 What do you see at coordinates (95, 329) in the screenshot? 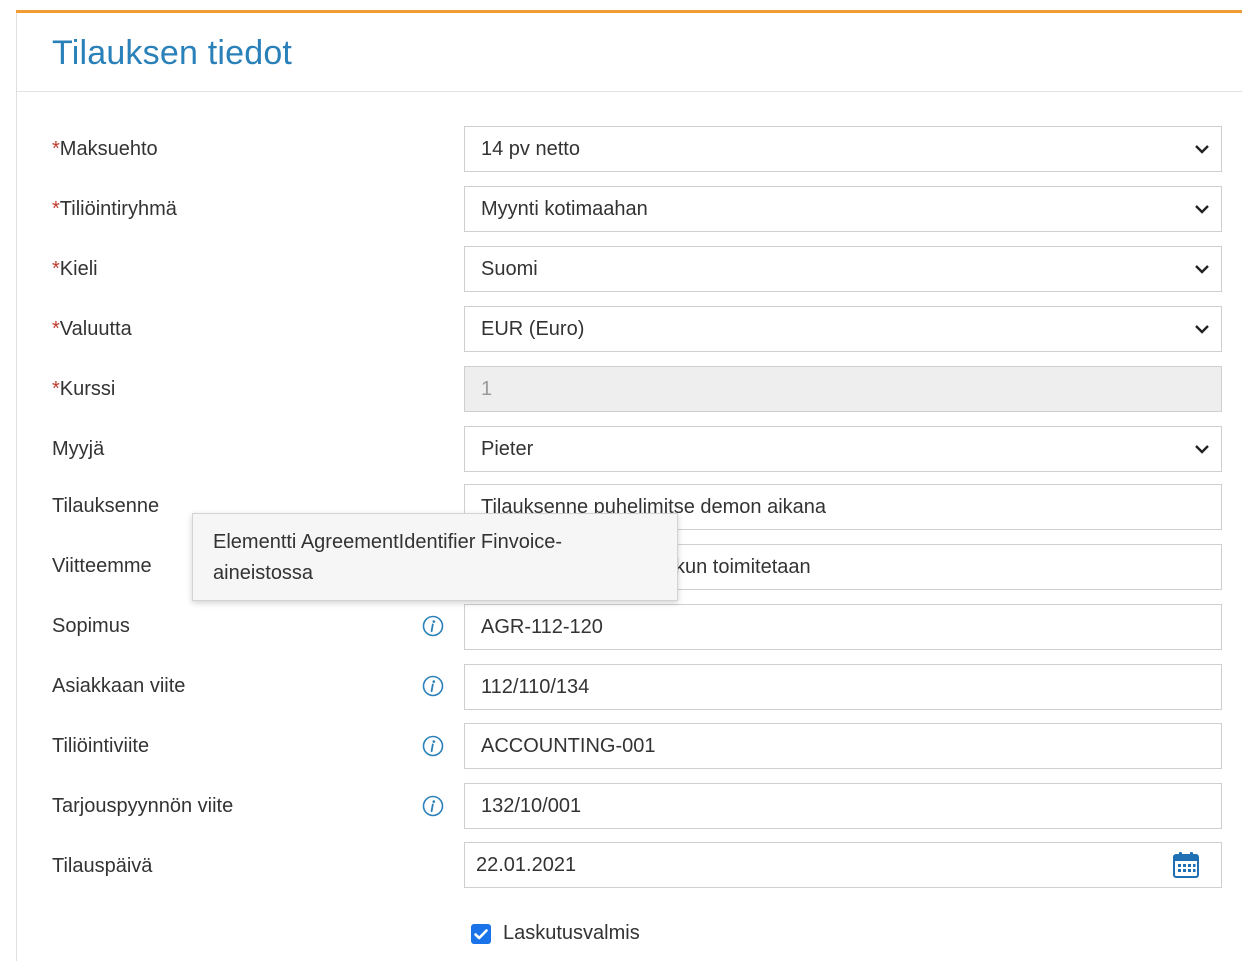
I see `valuutta-label-text: Valuutta` at bounding box center [95, 329].